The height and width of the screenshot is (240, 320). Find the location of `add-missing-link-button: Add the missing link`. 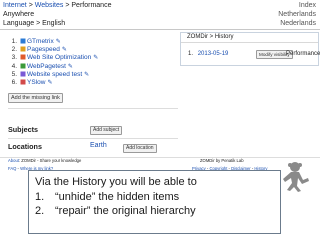

add-missing-link-button: Add the missing link is located at coordinates (35, 98).